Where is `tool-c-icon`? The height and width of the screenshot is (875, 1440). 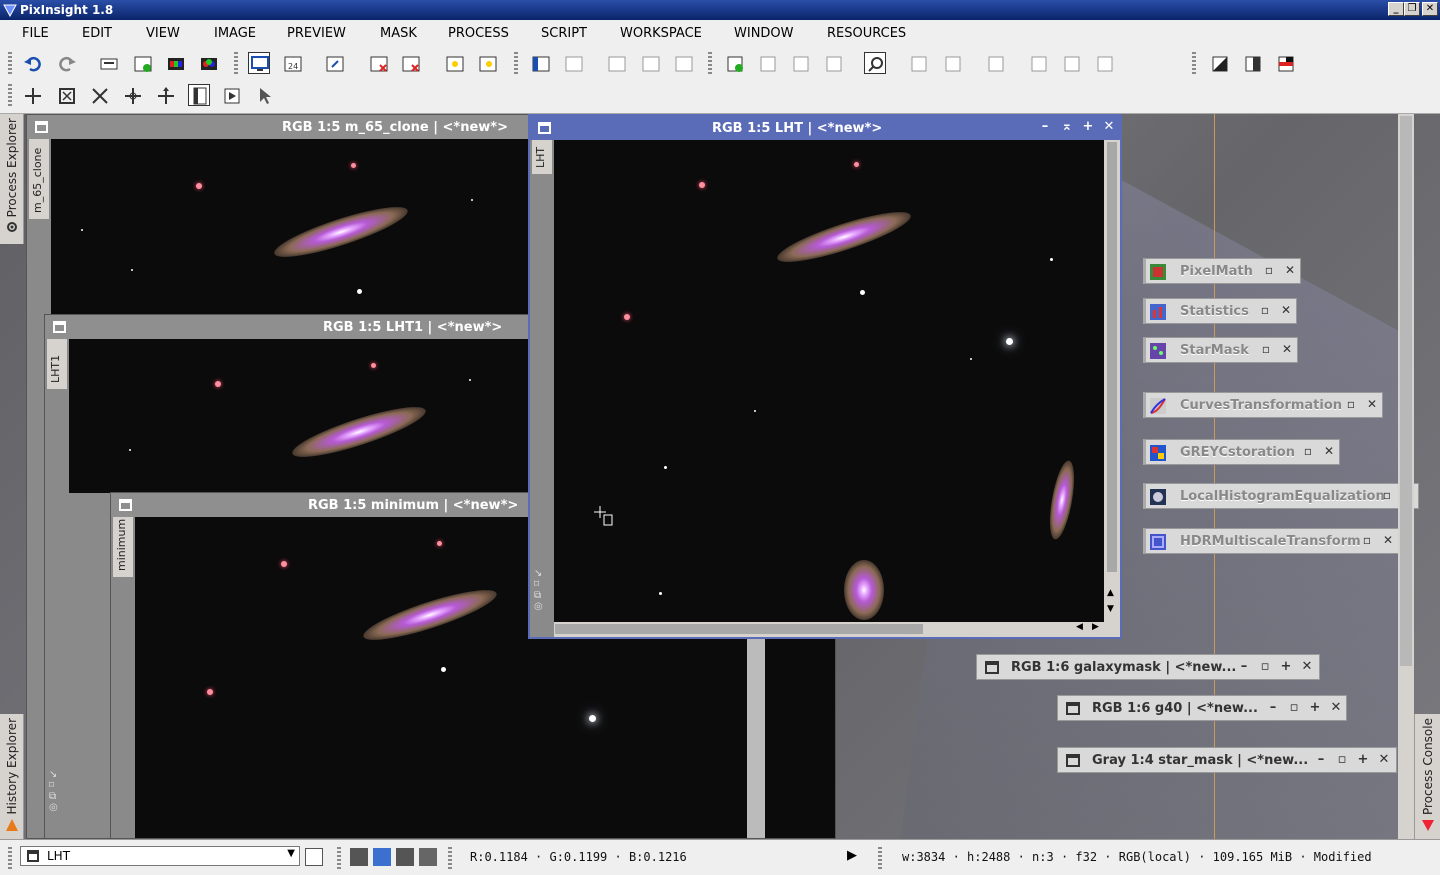 tool-c-icon is located at coordinates (684, 64).